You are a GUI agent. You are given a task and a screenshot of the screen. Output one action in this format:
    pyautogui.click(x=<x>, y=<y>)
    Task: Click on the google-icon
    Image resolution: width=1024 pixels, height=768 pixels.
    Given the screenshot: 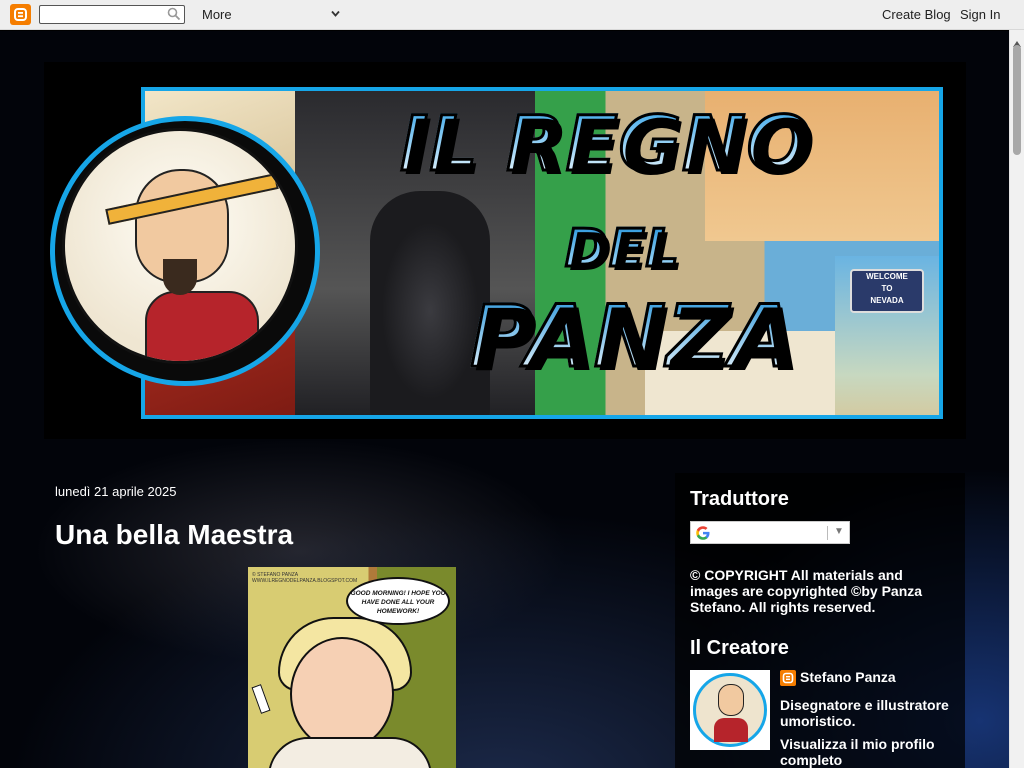 What is the action you would take?
    pyautogui.click(x=703, y=535)
    